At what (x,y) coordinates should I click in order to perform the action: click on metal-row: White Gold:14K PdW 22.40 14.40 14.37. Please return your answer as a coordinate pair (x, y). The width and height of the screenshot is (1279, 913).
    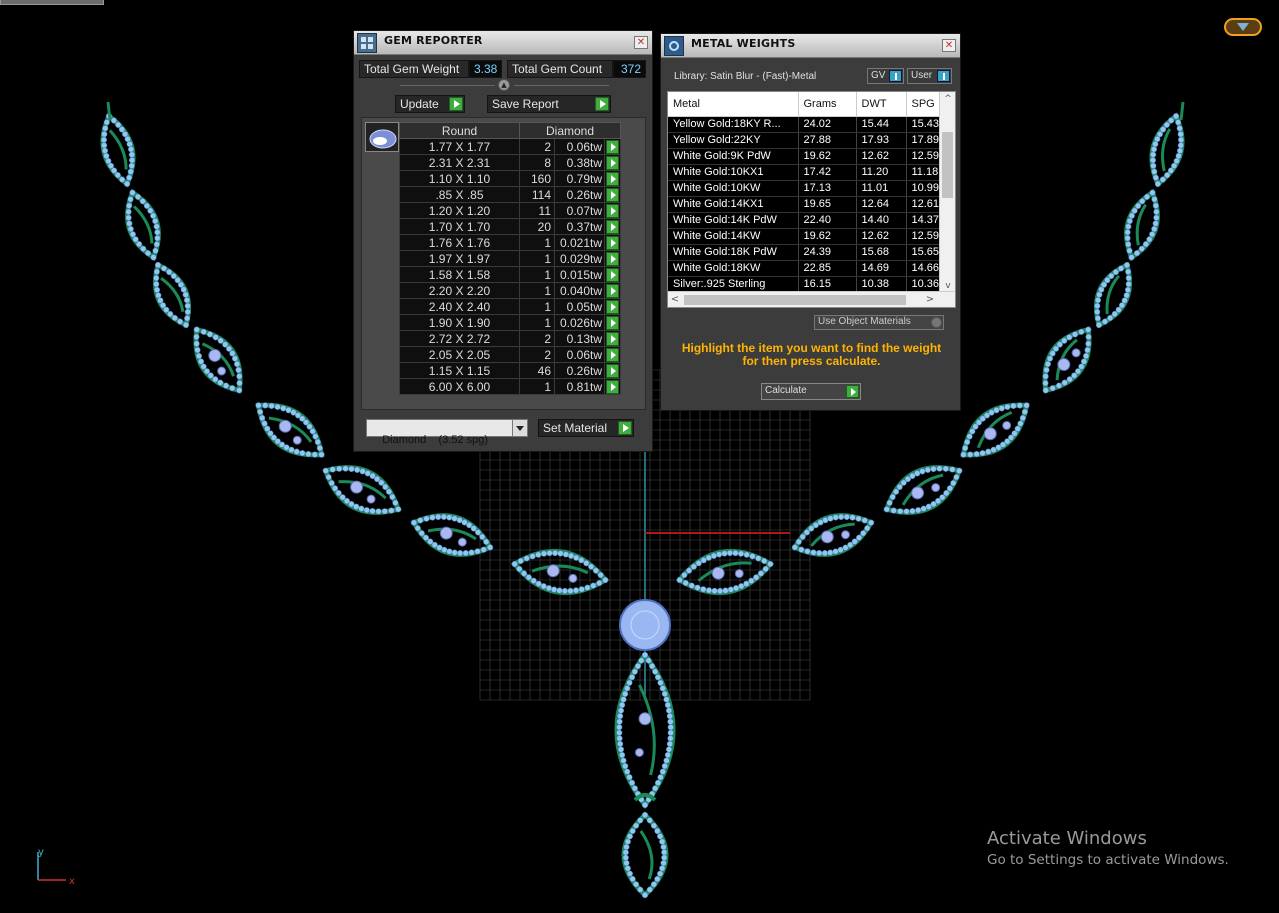
    Looking at the image, I should click on (804, 220).